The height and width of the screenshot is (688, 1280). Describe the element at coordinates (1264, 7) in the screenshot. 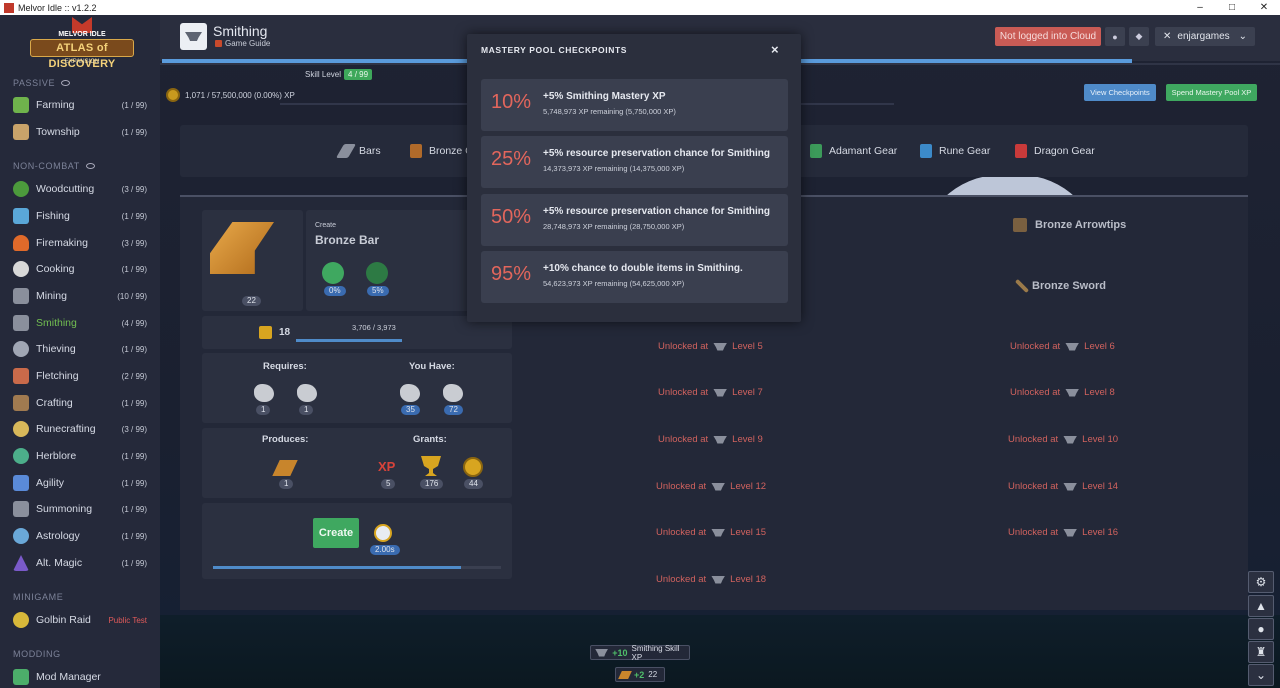

I see `close-window-button: ✕` at that location.